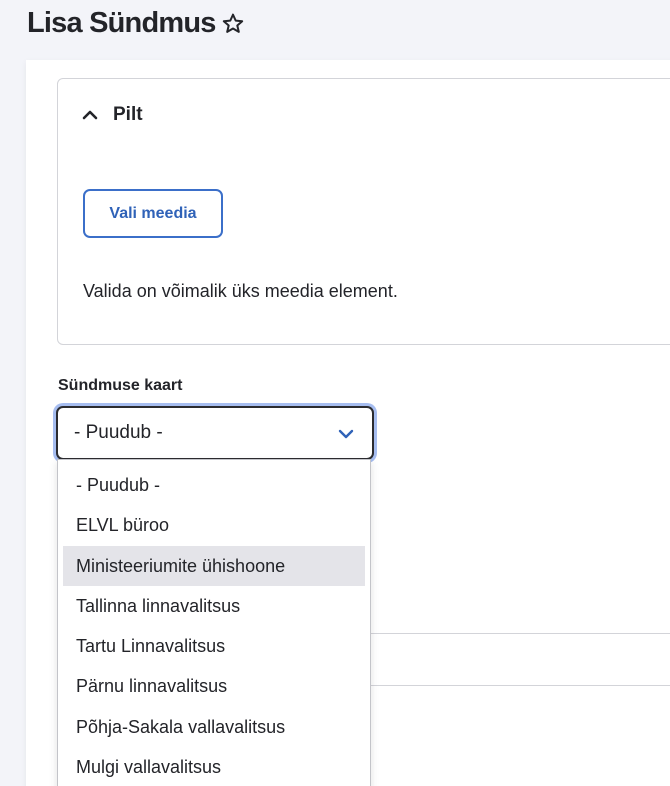  Describe the element at coordinates (214, 606) in the screenshot. I see `dropdown-option: Tallinna linnavalitsus` at that location.